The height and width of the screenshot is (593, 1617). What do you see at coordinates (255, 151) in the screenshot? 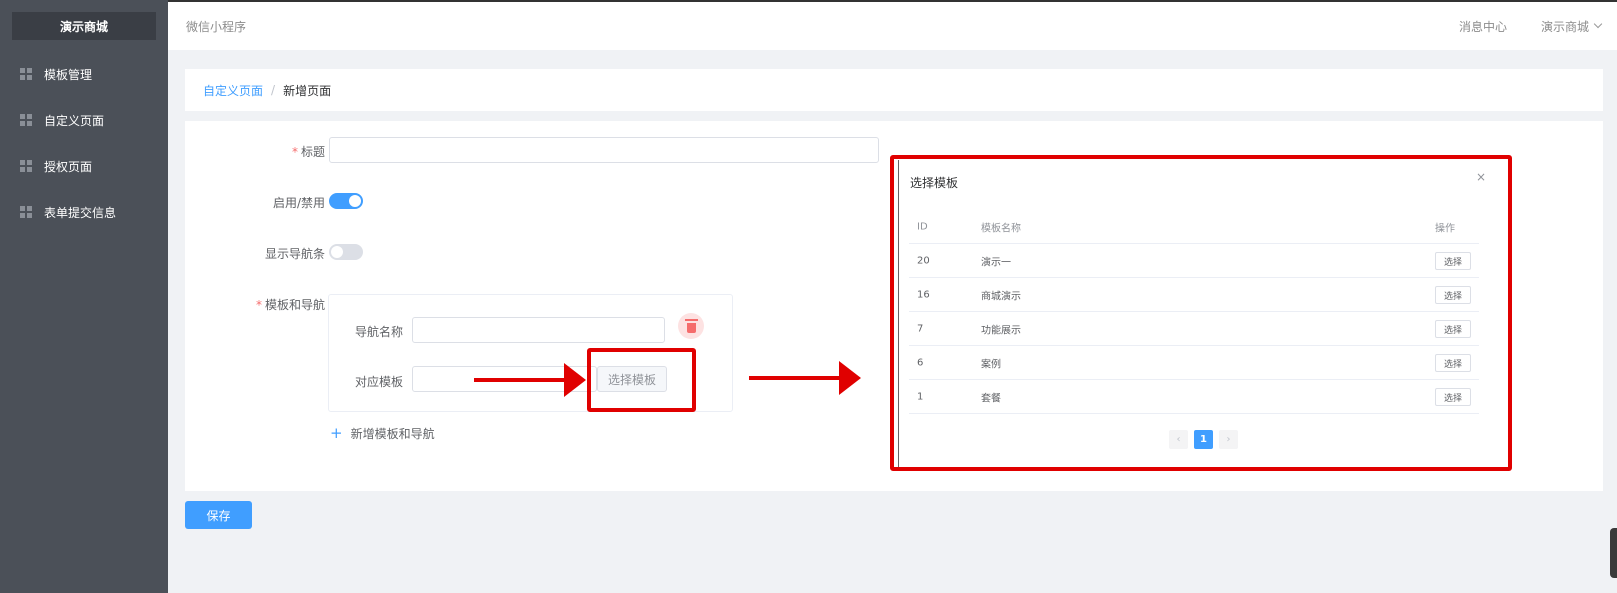
I see `title-label: * 标题` at bounding box center [255, 151].